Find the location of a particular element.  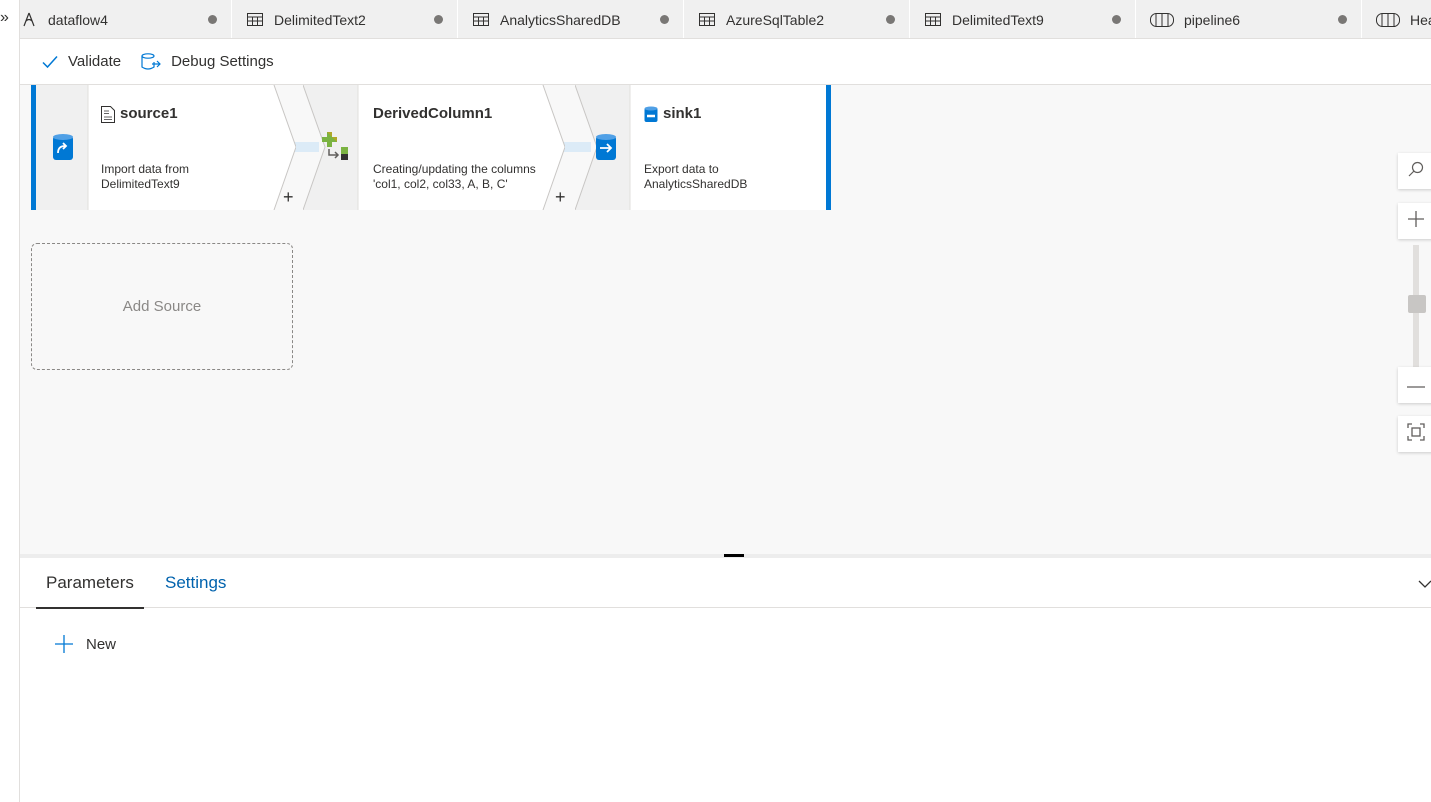

search-icon is located at coordinates (1416, 171).